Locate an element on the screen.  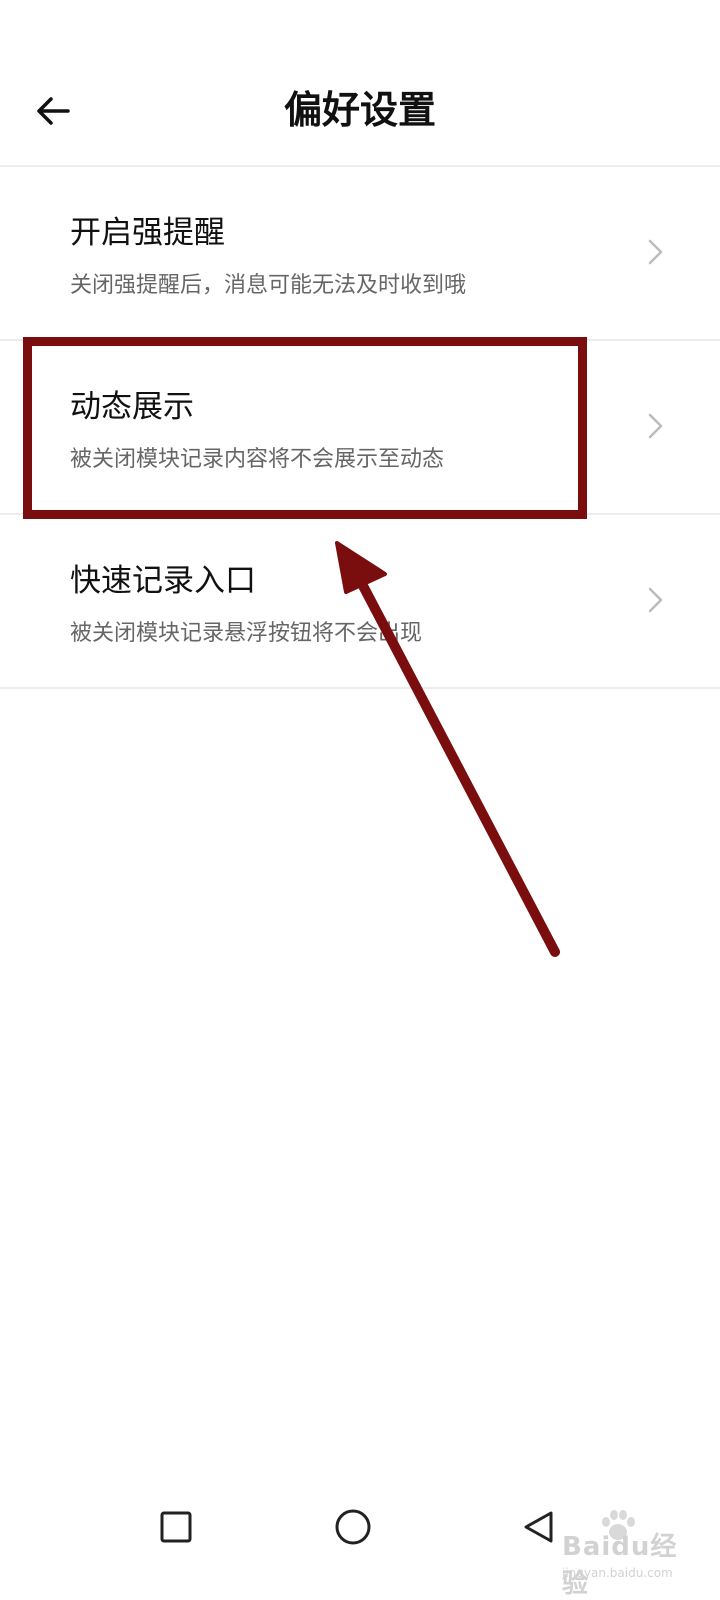
watermark-url: jingyan.baidu.com is located at coordinates (617, 1573).